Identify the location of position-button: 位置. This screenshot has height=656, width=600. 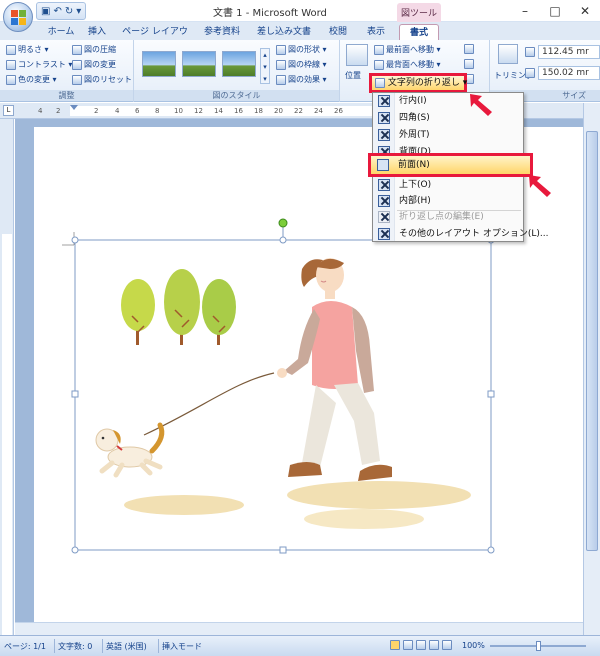
(353, 75).